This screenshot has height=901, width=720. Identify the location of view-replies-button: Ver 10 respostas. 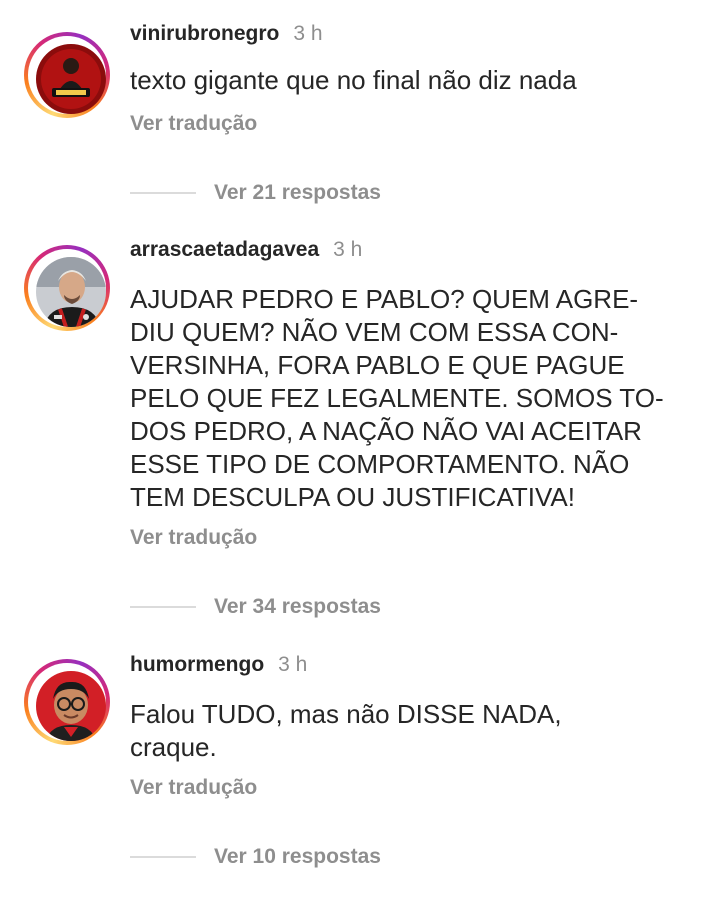
(255, 857).